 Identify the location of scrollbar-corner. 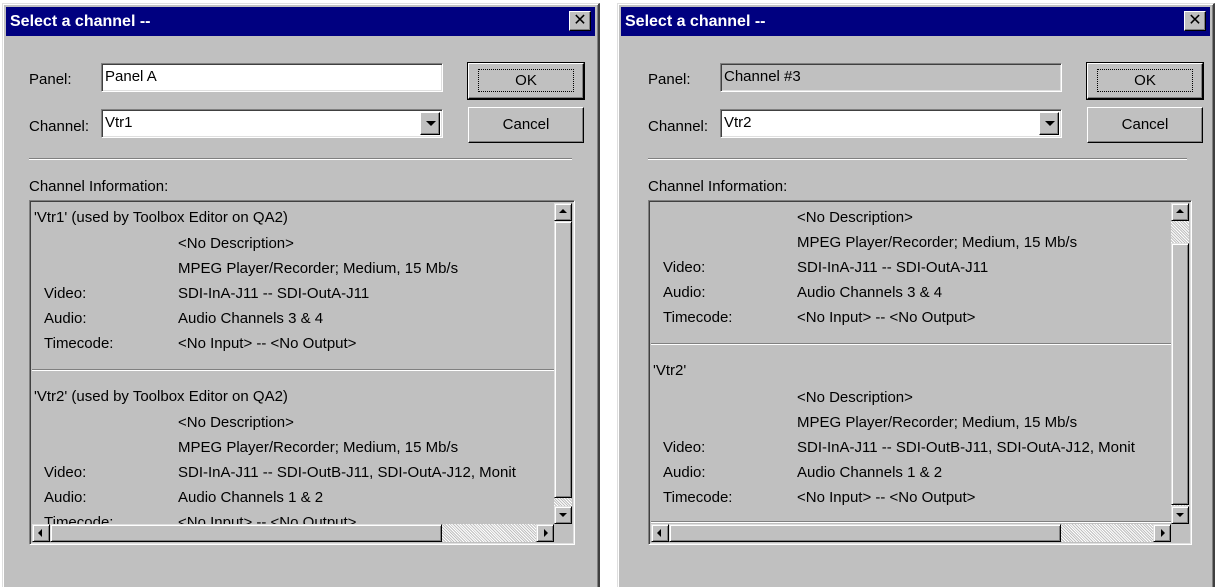
(563, 533).